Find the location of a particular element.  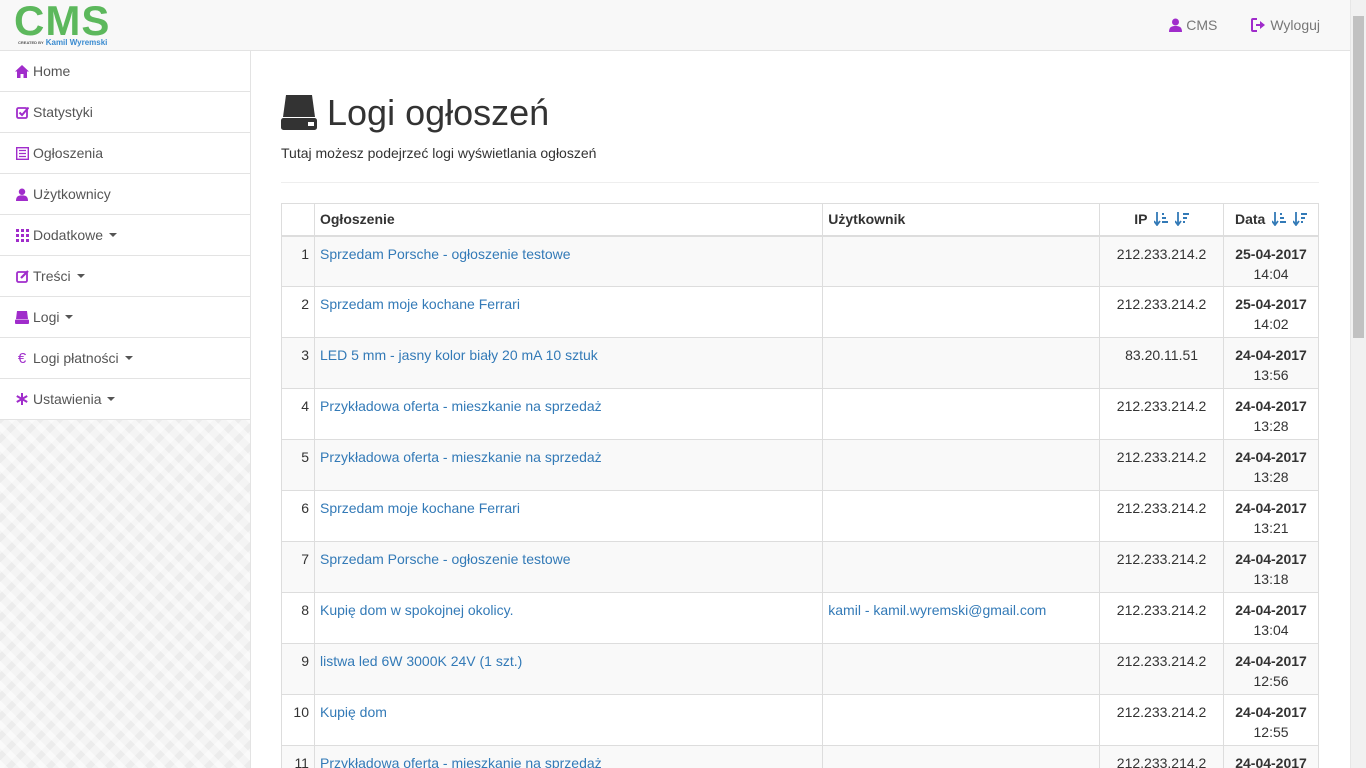

top-navbar: CMS CREATED BY Kamil Wyremski CMS Wyloguj is located at coordinates (675, 25).